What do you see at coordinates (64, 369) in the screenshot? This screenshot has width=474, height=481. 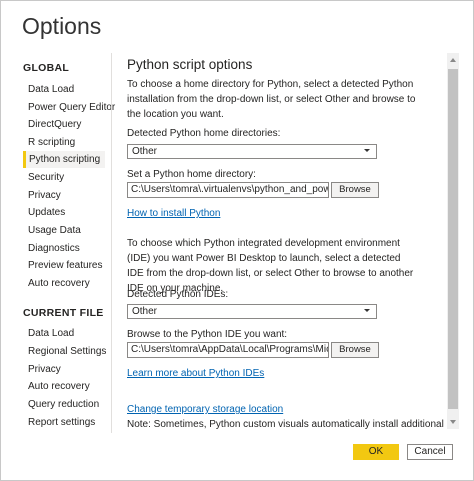 I see `sidebar-item-file-privacy: Privacy` at bounding box center [64, 369].